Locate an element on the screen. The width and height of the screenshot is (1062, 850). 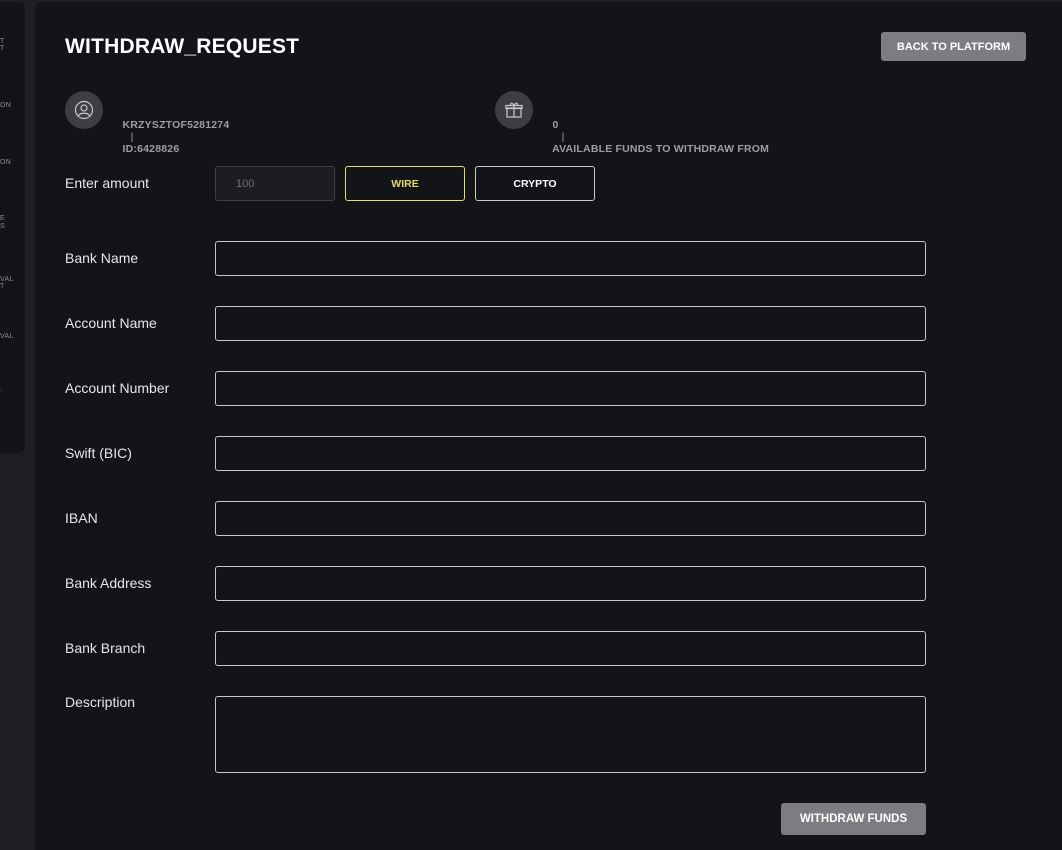
user-id: ID:6428826 is located at coordinates (151, 149).